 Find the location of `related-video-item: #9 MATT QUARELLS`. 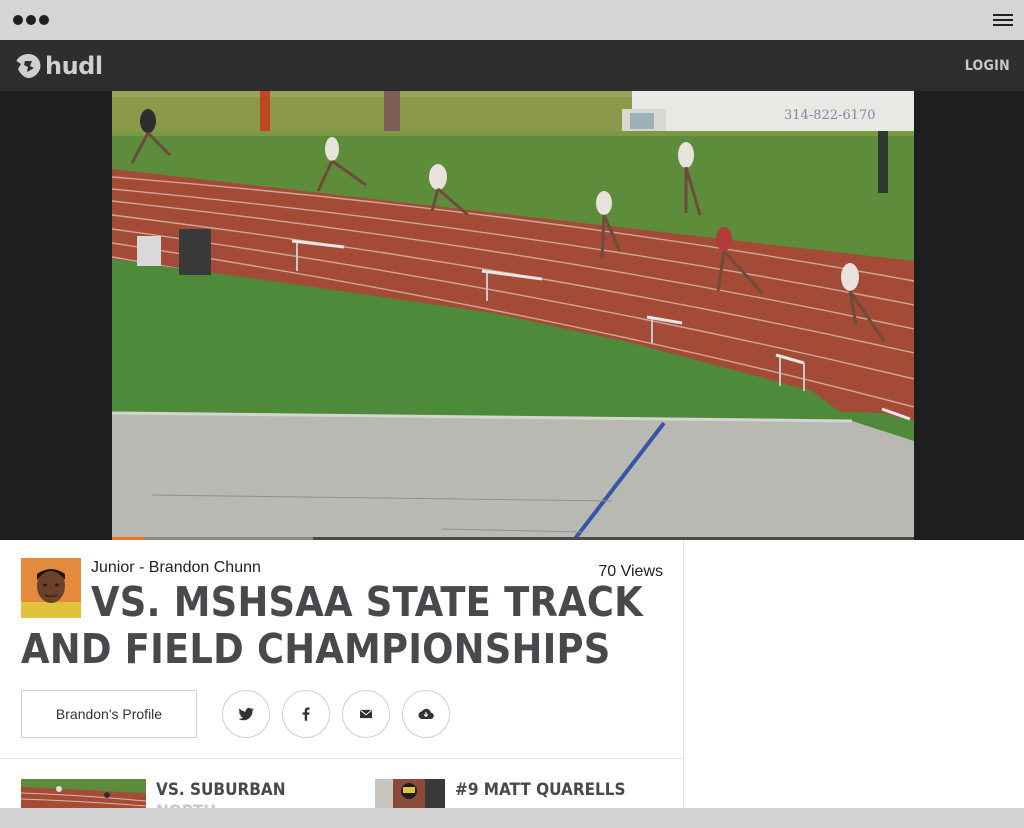

related-video-item: #9 MATT QUARELLS is located at coordinates (500, 793).